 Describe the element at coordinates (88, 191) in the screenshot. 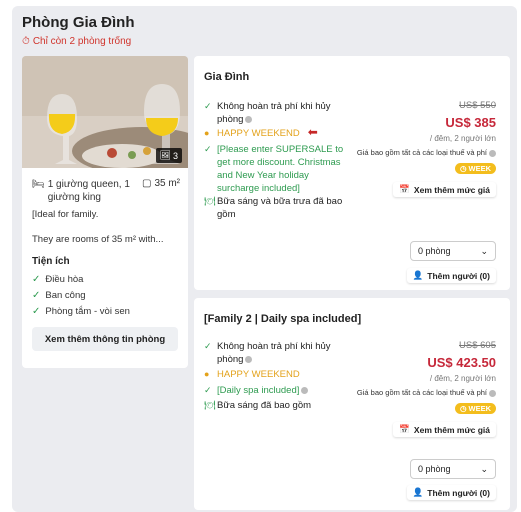

I see `bed-text: 1 giường queen, 1 giường king` at that location.